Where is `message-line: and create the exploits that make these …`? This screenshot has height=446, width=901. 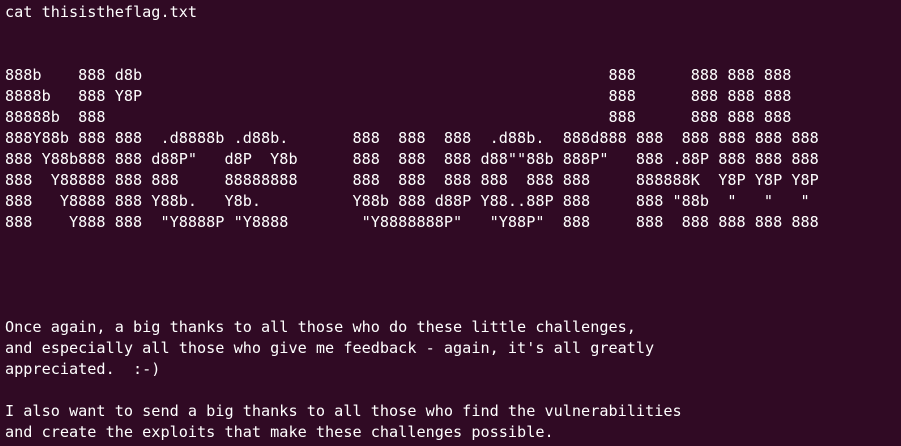
message-line: and create the exploits that make these … is located at coordinates (279, 432).